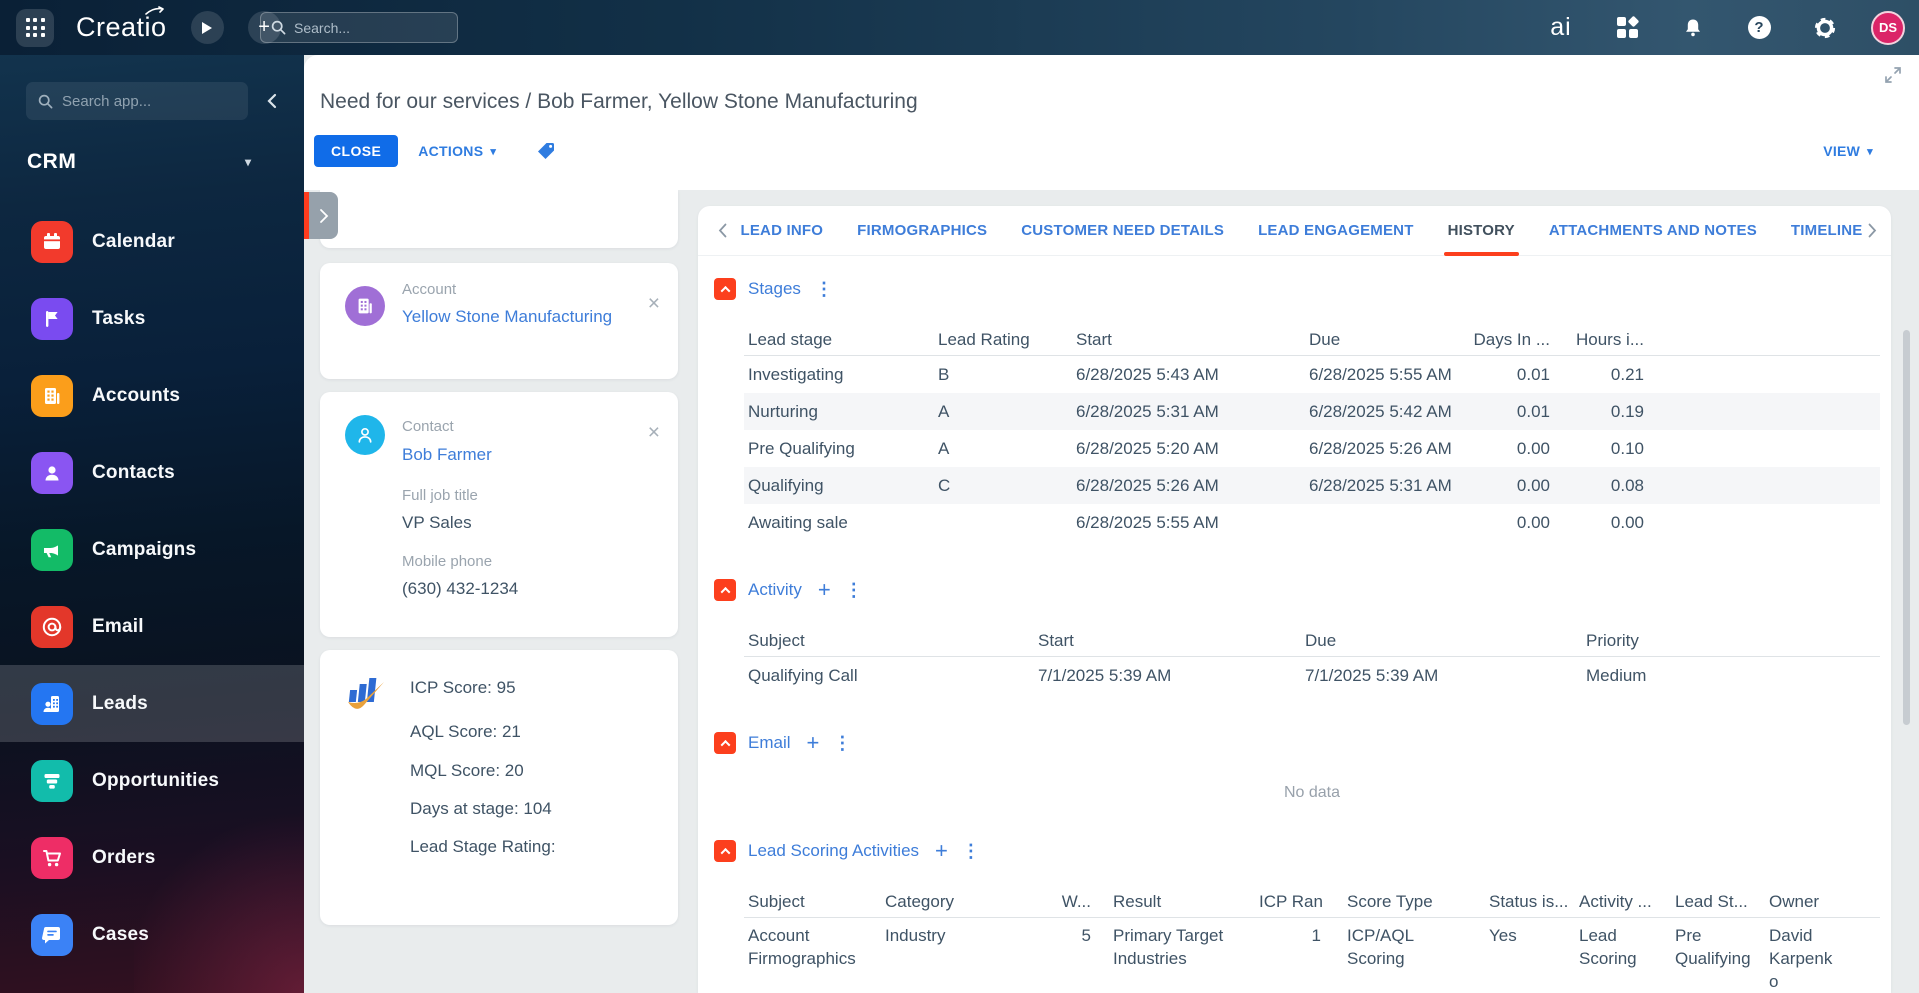 The height and width of the screenshot is (993, 1919). Describe the element at coordinates (1906, 527) in the screenshot. I see `vertical-scrollbar` at that location.